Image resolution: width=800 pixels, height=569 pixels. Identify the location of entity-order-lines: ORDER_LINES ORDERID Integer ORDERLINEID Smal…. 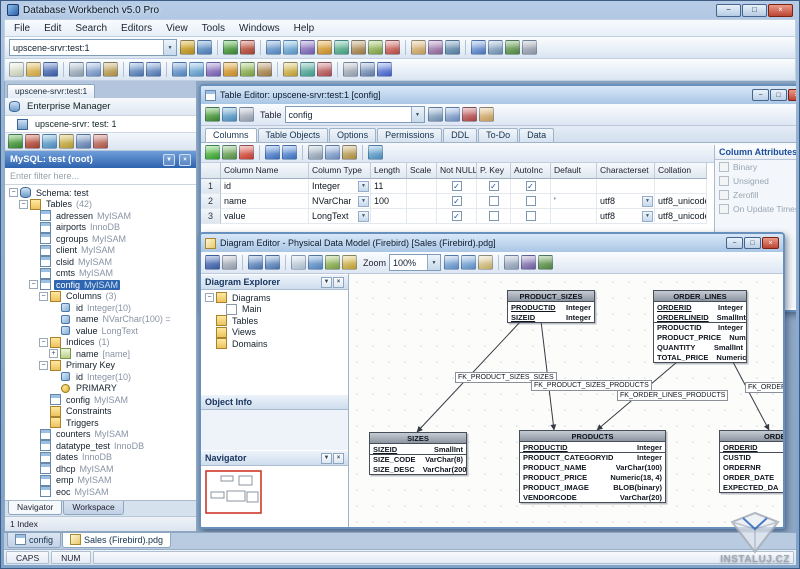
(700, 326).